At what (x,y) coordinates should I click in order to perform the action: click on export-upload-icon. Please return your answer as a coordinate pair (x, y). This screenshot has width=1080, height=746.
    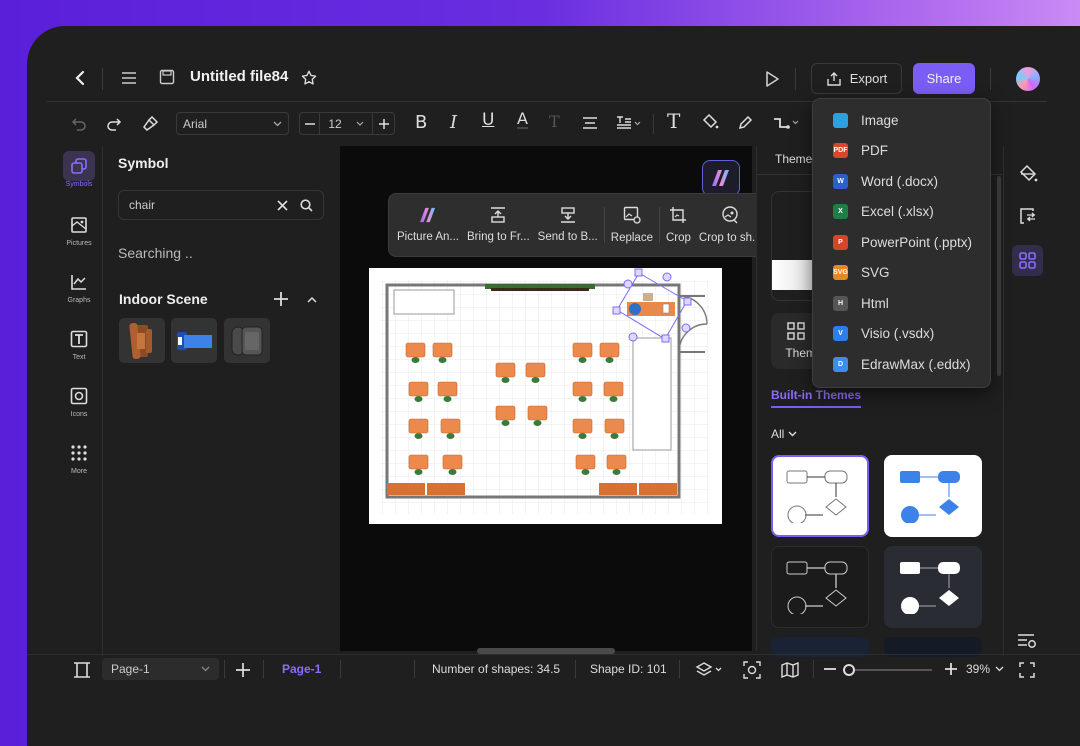
    Looking at the image, I should click on (834, 79).